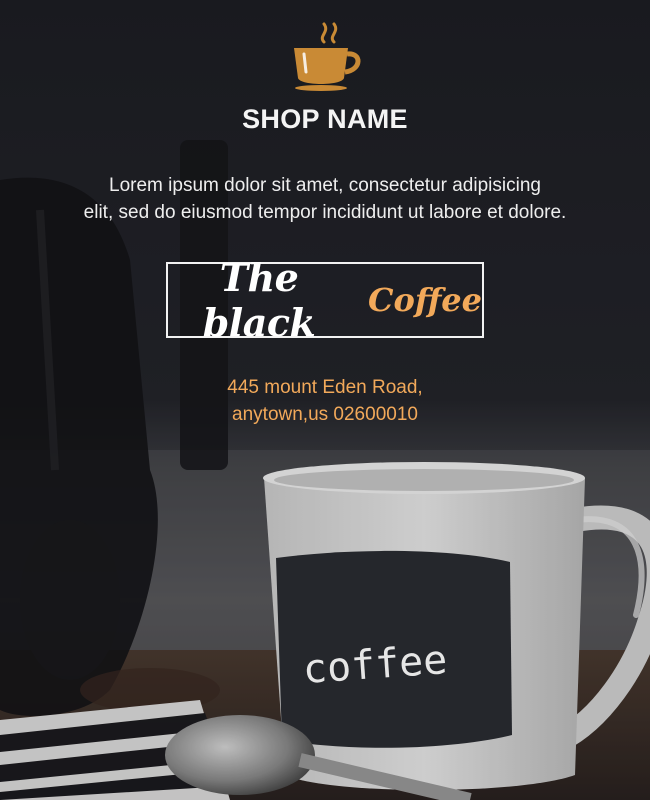 The width and height of the screenshot is (650, 800). I want to click on address: 445 mount Eden Road, anytown,us 02600010, so click(325, 401).